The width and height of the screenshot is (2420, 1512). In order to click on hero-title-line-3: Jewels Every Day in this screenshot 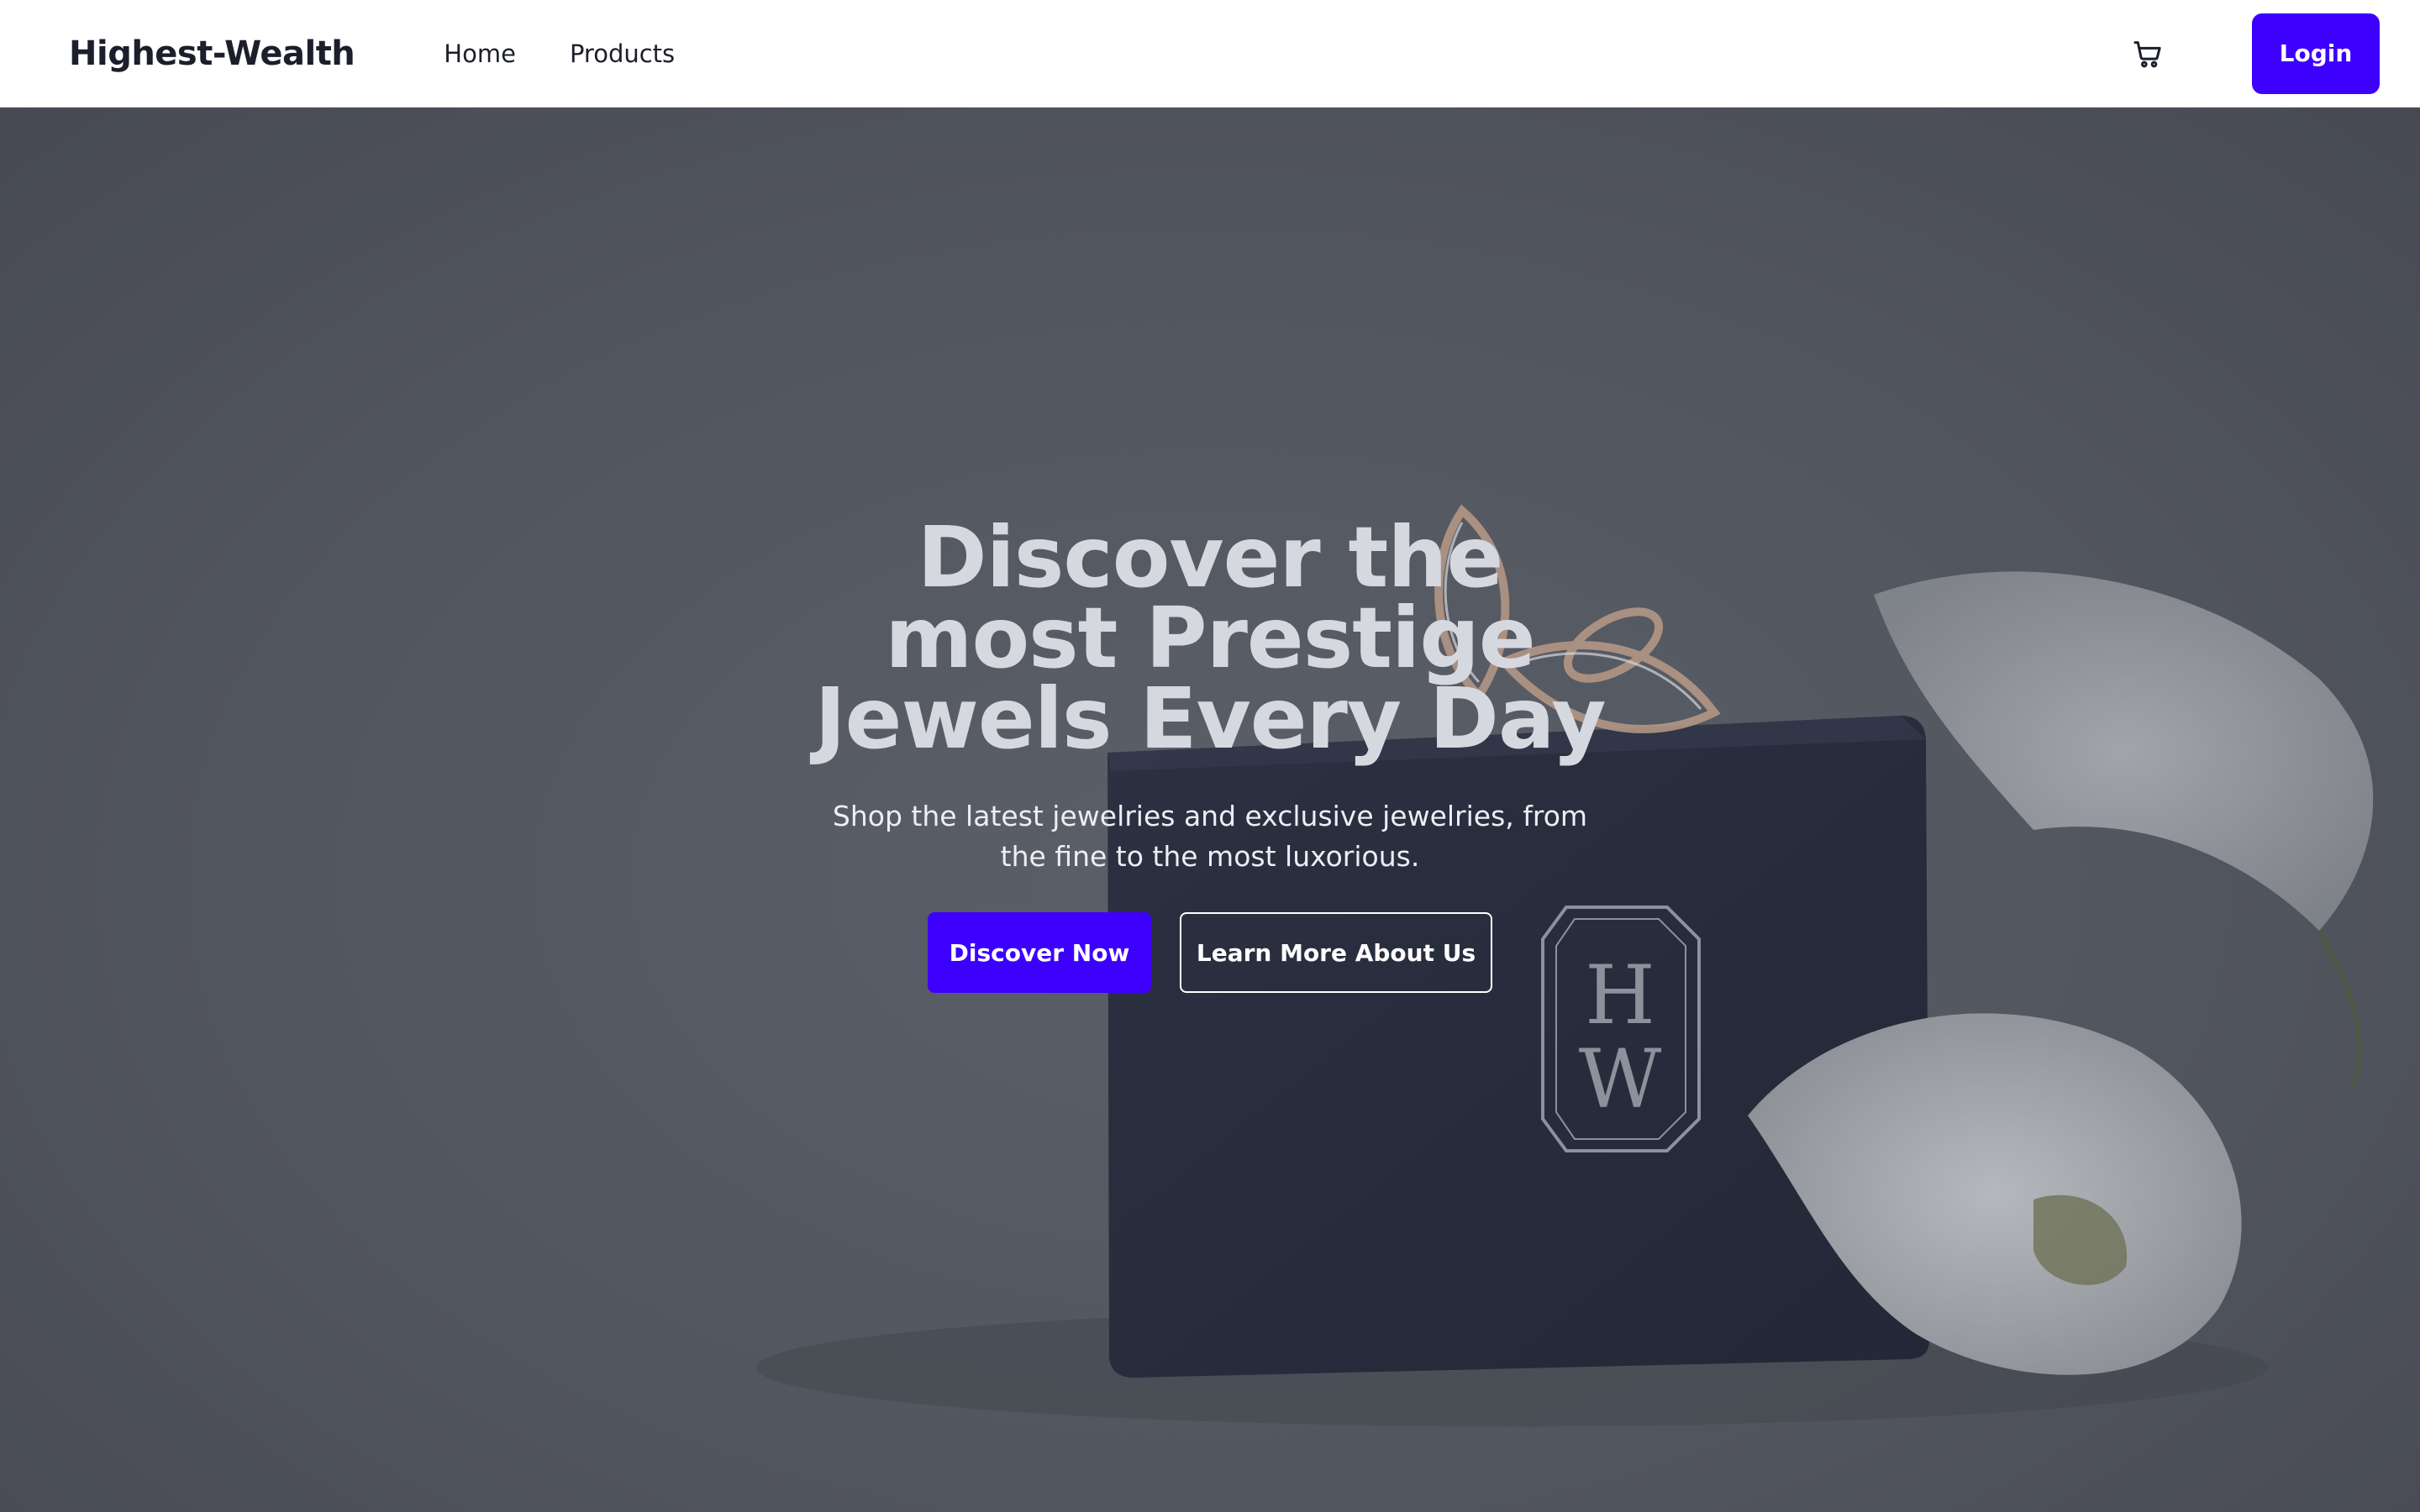, I will do `click(1210, 718)`.